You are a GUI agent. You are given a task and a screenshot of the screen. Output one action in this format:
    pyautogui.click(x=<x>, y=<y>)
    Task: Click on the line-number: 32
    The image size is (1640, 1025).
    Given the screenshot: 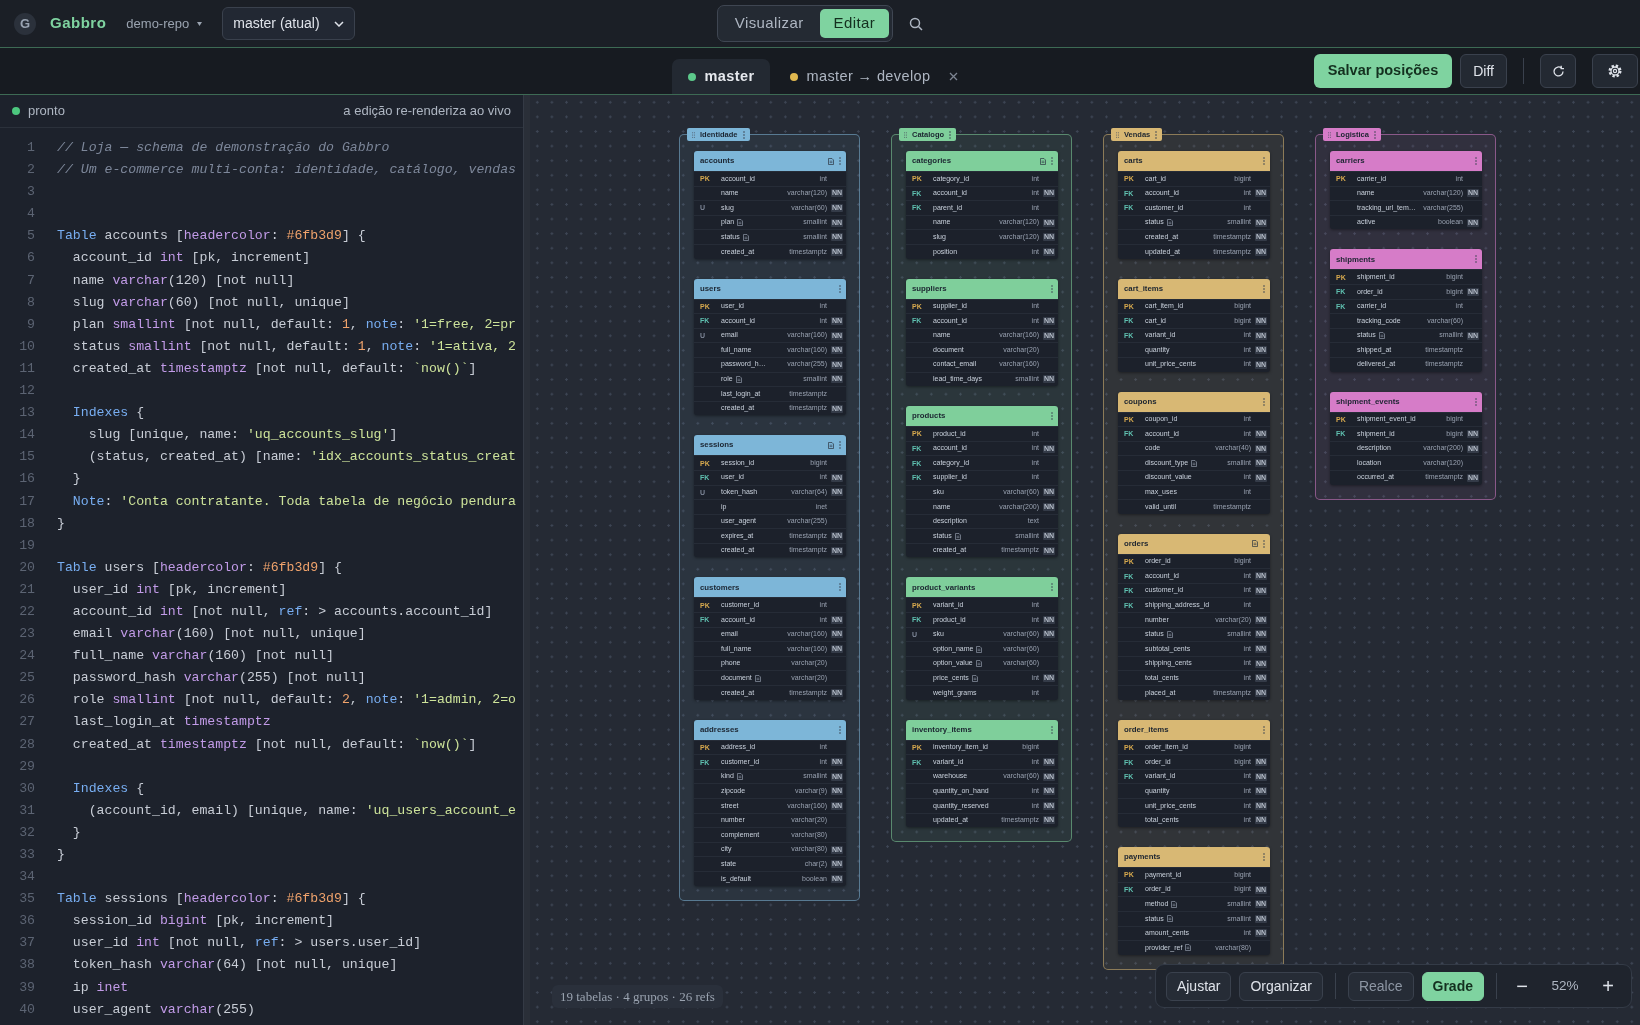 What is the action you would take?
    pyautogui.click(x=26, y=832)
    